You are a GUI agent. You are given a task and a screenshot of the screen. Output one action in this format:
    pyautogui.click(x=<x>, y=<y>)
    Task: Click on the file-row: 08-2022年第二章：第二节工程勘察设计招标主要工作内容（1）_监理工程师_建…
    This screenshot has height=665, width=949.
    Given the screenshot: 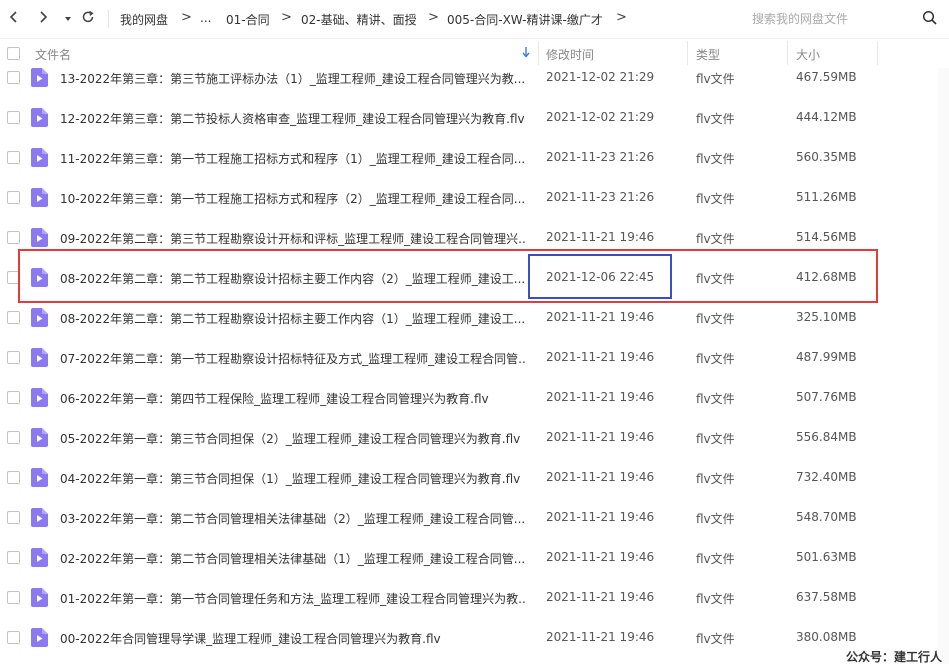 What is the action you would take?
    pyautogui.click(x=474, y=318)
    